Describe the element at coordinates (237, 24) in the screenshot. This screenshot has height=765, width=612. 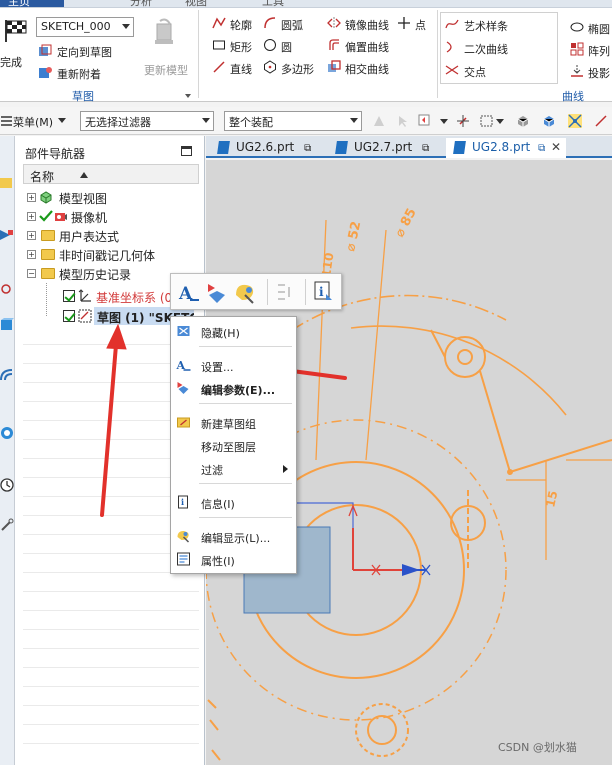
I see `profile-tool: 轮廓` at that location.